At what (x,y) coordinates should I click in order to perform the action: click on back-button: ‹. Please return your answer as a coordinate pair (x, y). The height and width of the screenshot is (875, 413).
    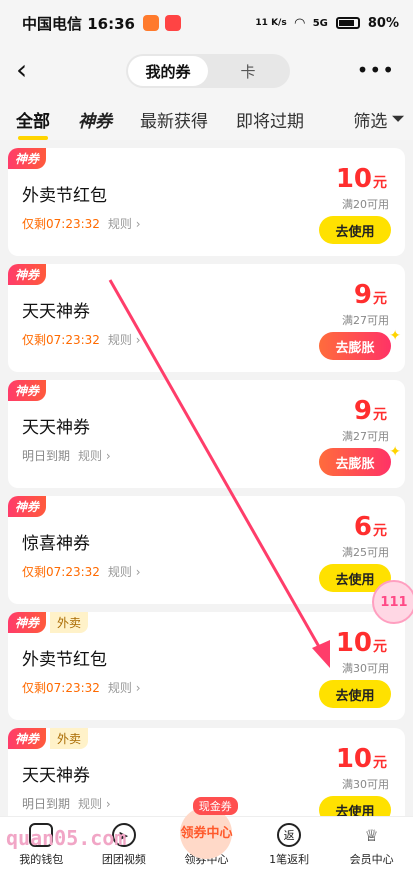
    Looking at the image, I should click on (21, 70).